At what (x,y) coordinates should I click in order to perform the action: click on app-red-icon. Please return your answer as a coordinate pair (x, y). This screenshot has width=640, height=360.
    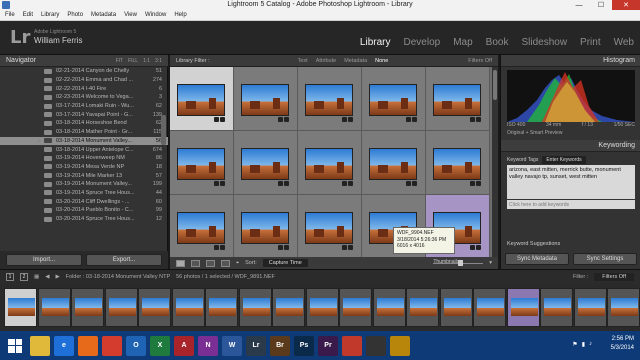
    Looking at the image, I should click on (352, 345).